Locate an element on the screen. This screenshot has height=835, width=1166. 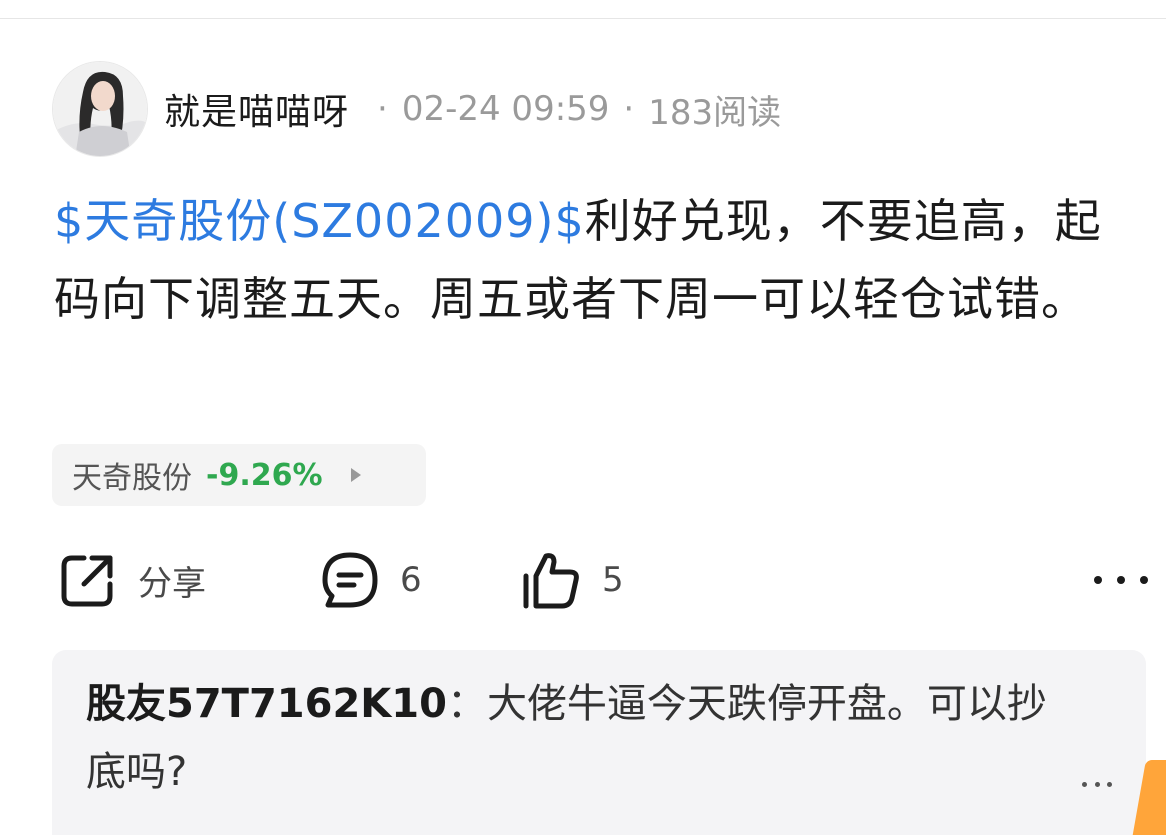
author-row: 就是喵喵呀 · 02-24 09:59 · 183阅读 is located at coordinates (416, 109).